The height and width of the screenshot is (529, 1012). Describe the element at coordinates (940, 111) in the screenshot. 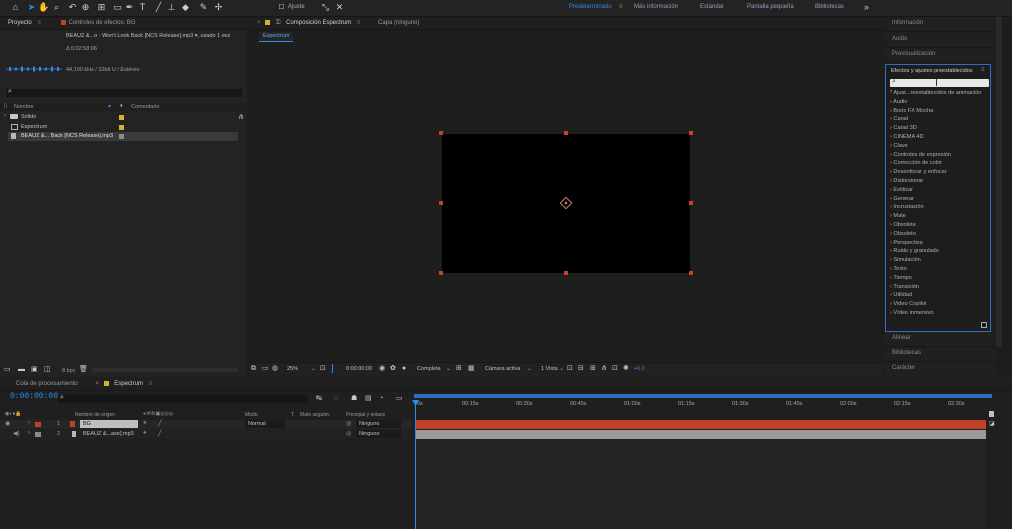

I see `effects-category-item: › Boris FX Mocha` at that location.